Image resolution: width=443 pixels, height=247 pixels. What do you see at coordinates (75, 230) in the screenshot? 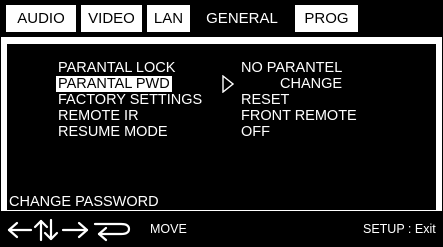
I see `arrow-right-icon` at bounding box center [75, 230].